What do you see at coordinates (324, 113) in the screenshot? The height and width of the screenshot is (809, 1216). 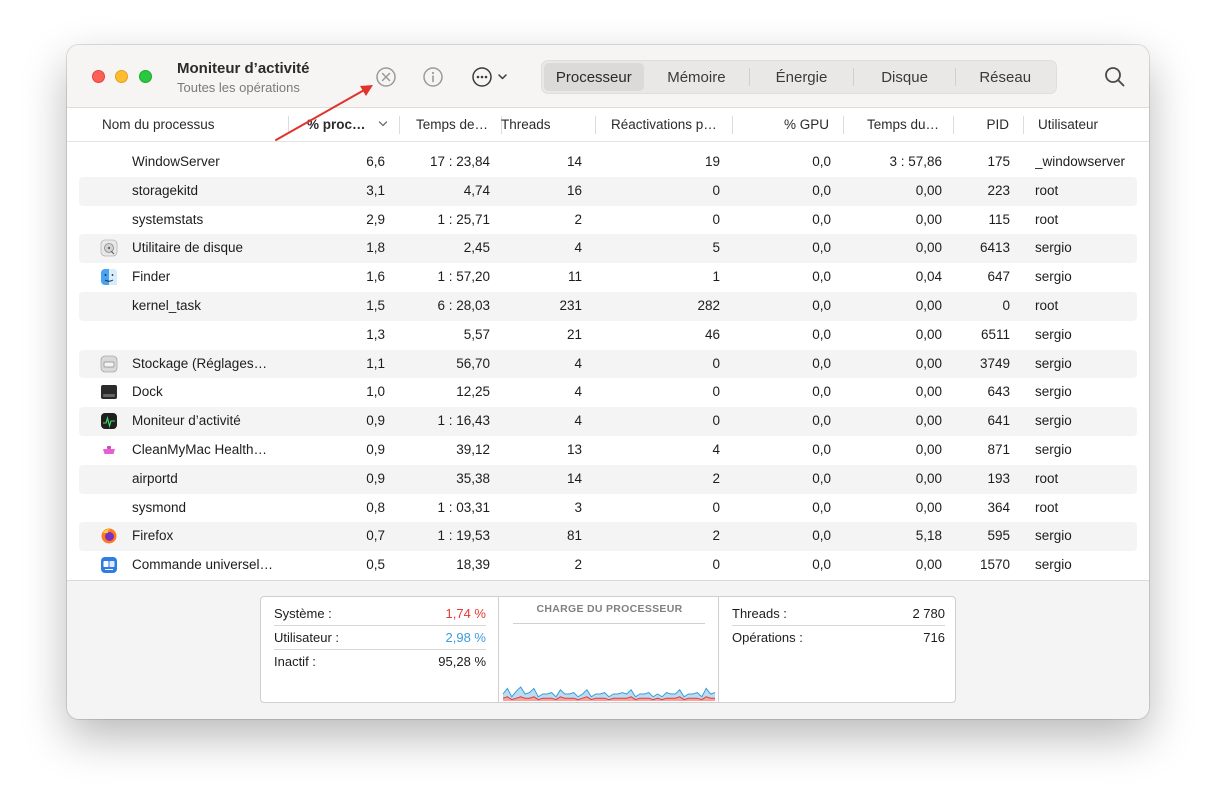 I see `annotation-arrow` at bounding box center [324, 113].